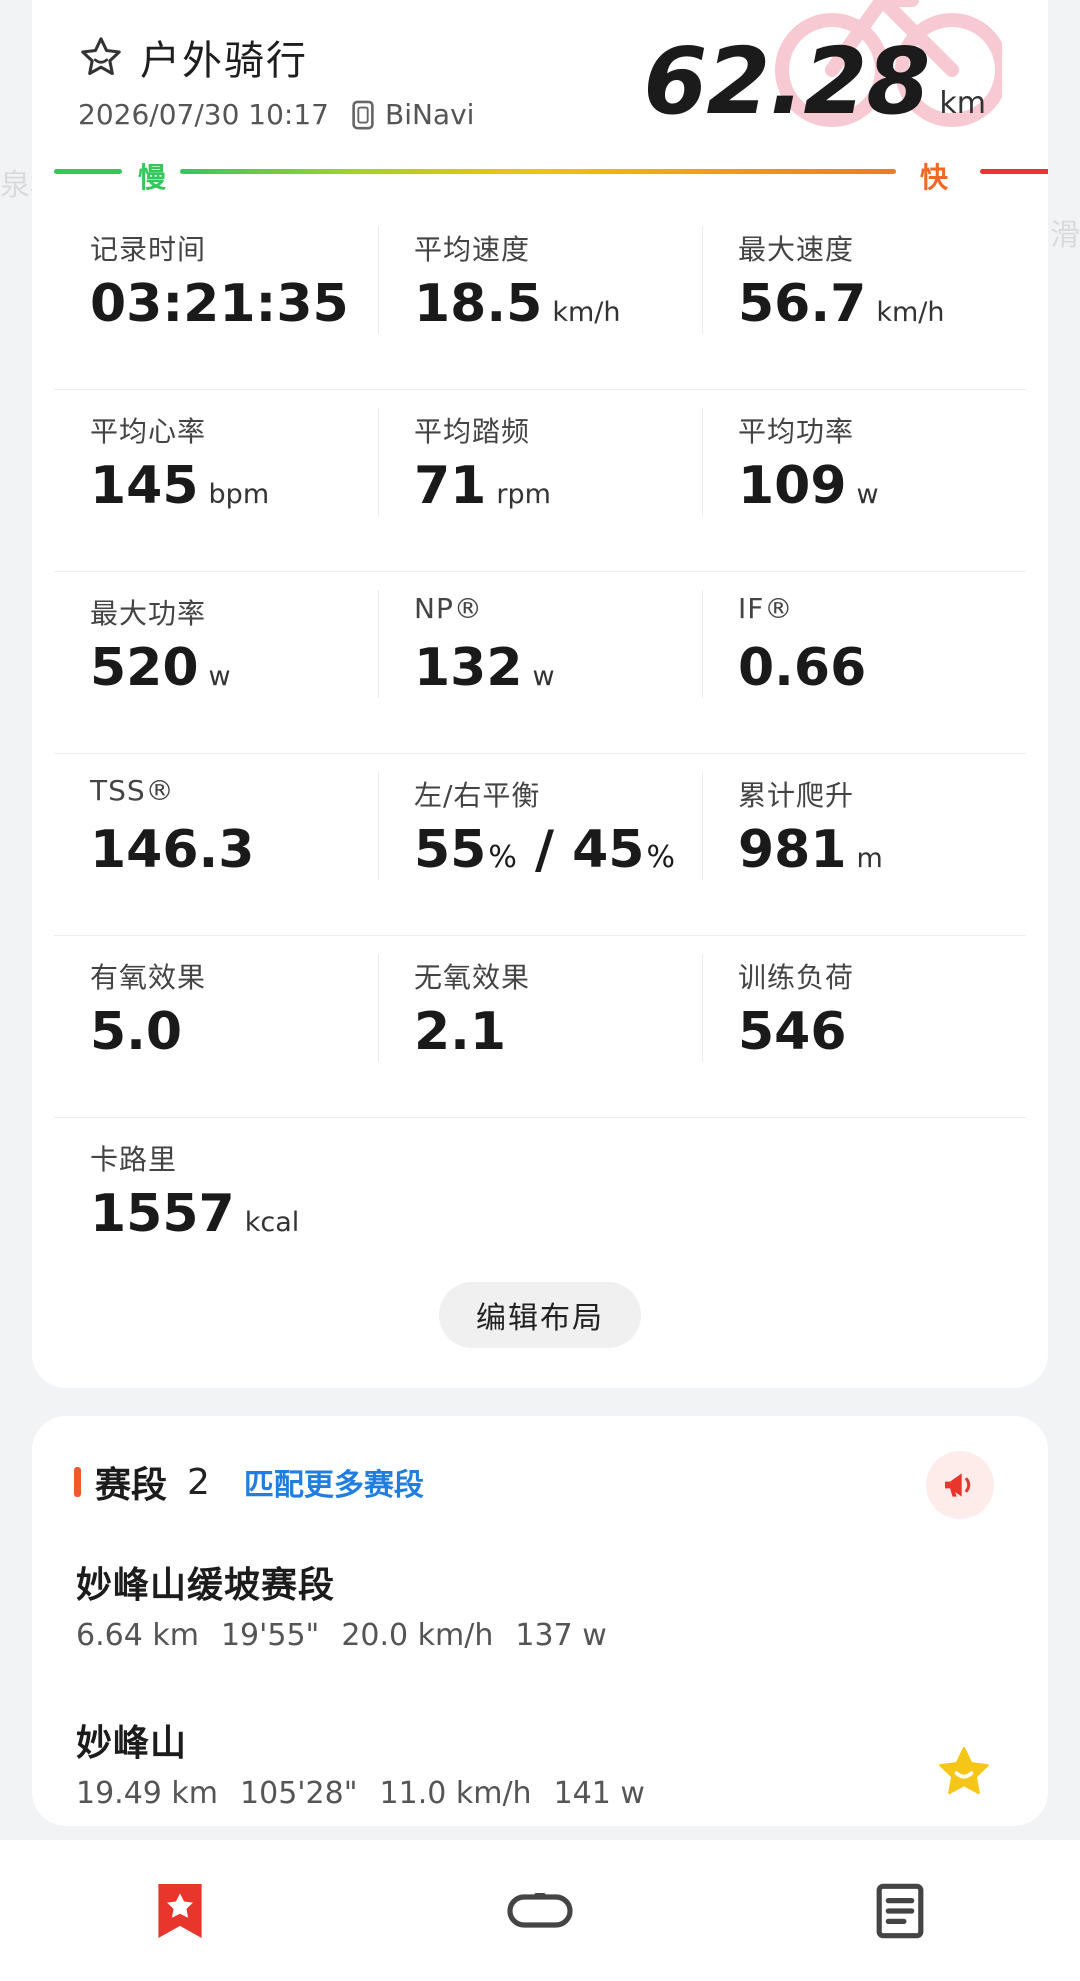 The width and height of the screenshot is (1080, 1981). I want to click on metric-label: IF®, so click(766, 608).